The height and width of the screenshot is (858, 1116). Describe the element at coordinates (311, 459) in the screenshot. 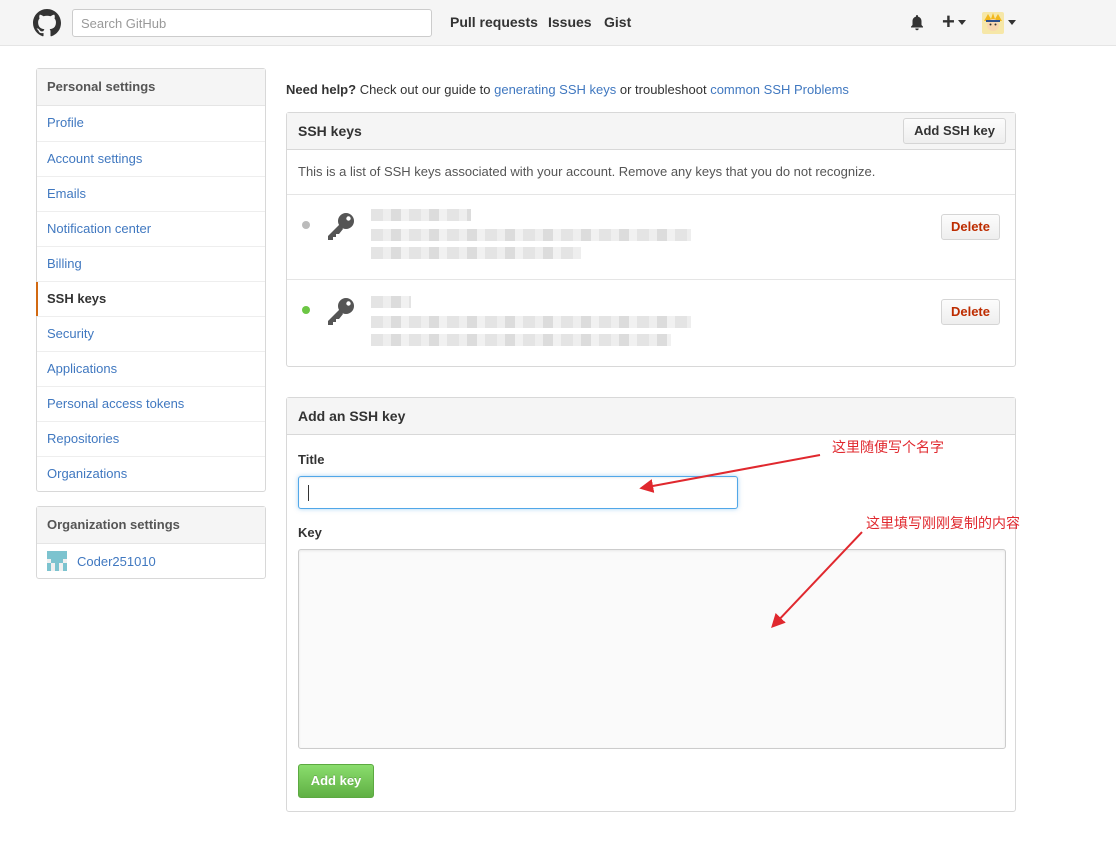

I see `title-label: Title` at that location.